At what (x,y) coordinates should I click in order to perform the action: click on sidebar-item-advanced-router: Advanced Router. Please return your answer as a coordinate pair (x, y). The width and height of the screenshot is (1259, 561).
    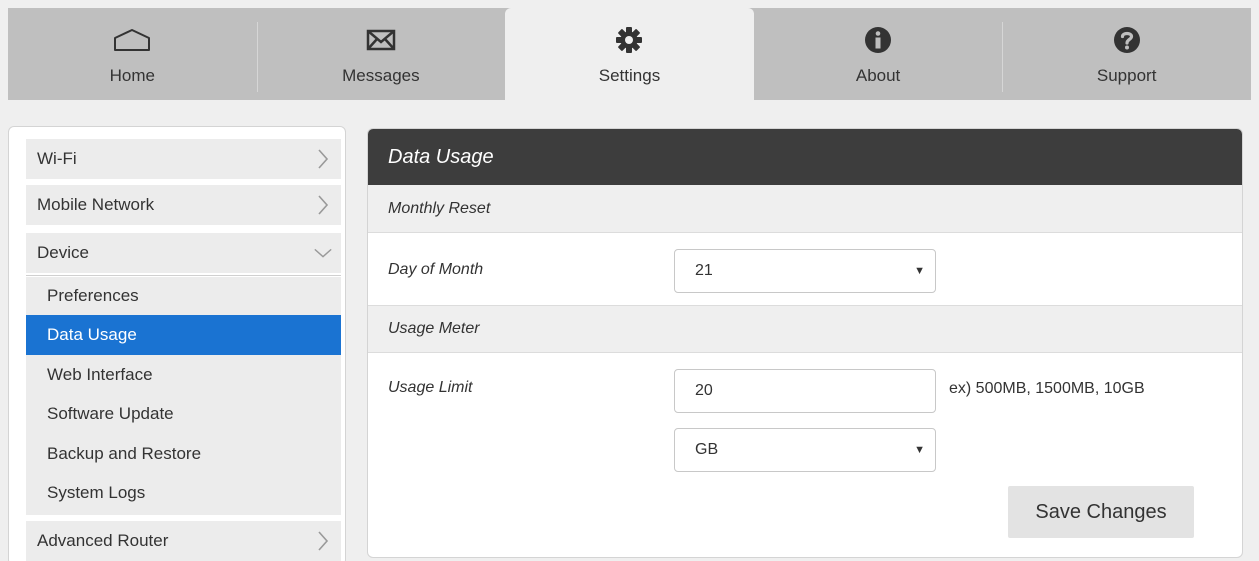
    Looking at the image, I should click on (183, 541).